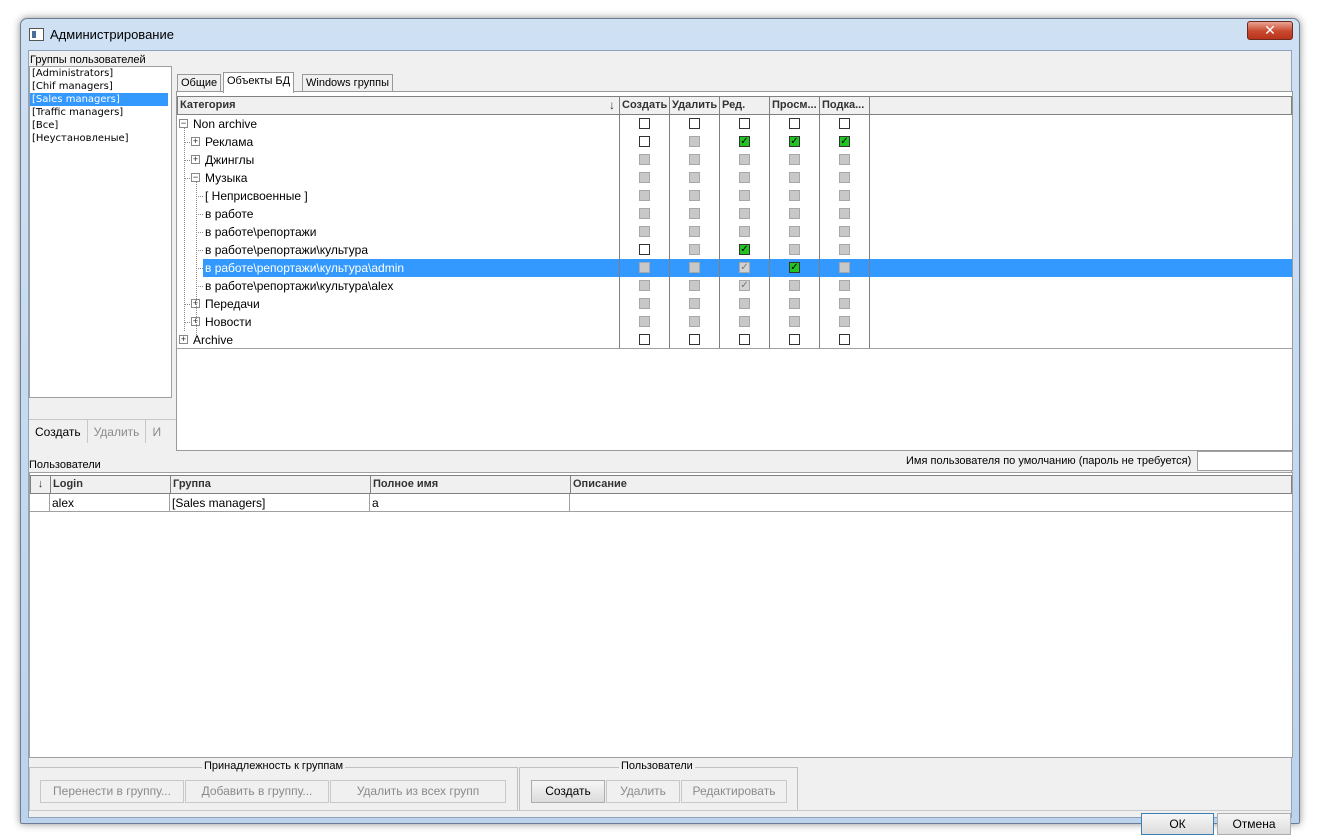  I want to click on edit-user-button: Редактировать, so click(734, 791).